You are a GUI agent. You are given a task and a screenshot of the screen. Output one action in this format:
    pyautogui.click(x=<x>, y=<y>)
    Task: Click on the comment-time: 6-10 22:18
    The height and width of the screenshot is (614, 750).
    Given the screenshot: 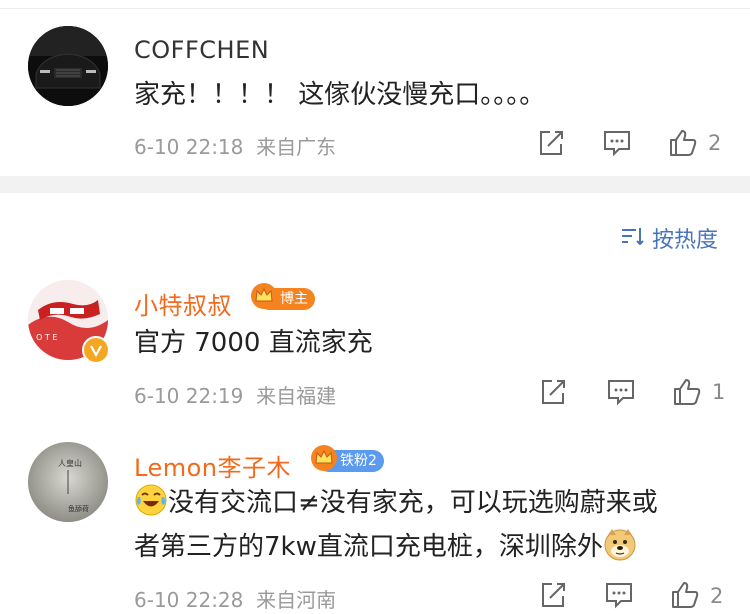 What is the action you would take?
    pyautogui.click(x=189, y=147)
    